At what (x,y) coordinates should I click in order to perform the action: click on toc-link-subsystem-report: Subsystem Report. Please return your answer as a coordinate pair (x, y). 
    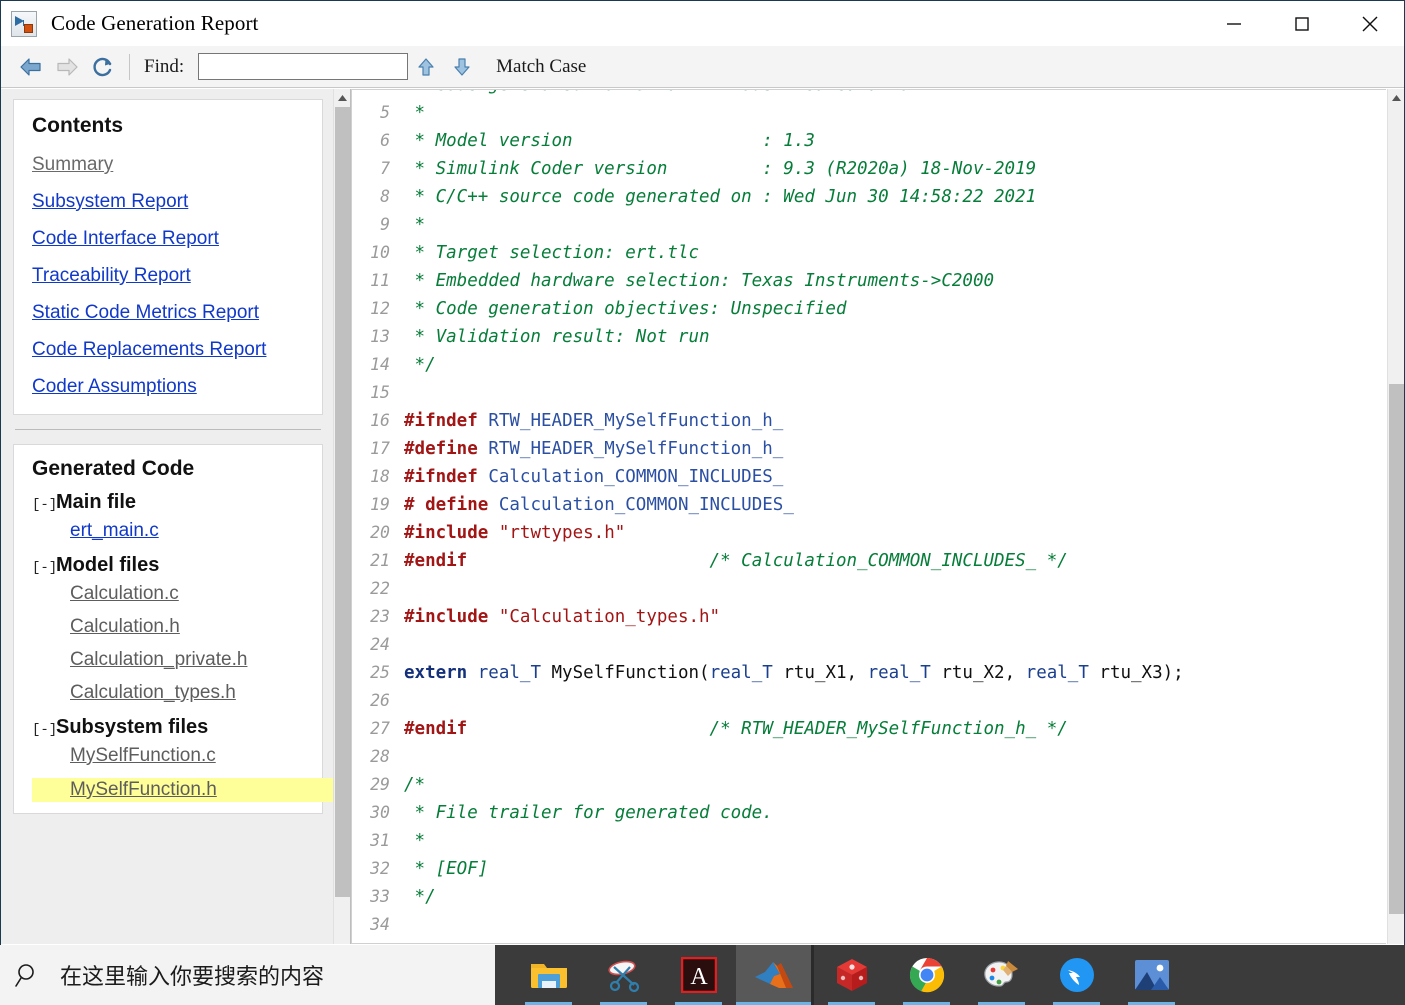
    Looking at the image, I should click on (168, 202).